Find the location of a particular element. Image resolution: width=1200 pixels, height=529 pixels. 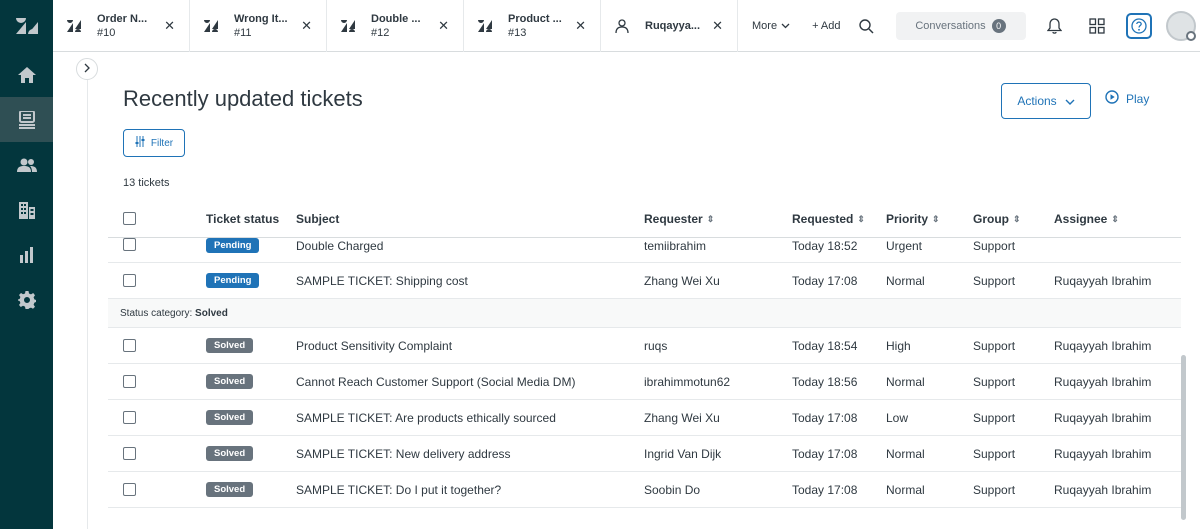

actions-button: Actions is located at coordinates (1046, 101).